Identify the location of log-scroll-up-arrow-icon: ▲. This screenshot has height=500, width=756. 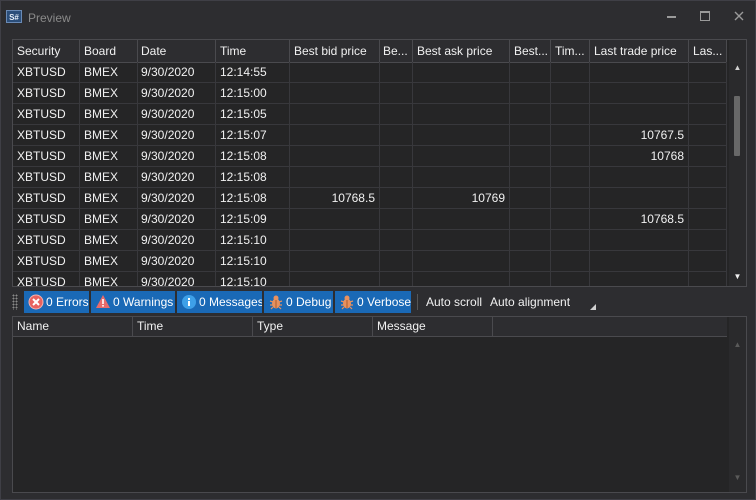
(737, 345).